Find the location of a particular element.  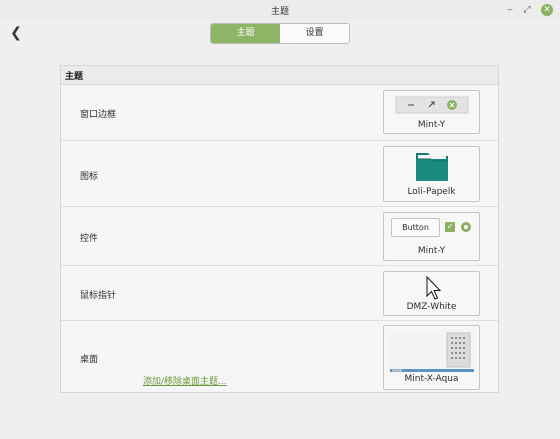

row-label: 控件 is located at coordinates (89, 239).